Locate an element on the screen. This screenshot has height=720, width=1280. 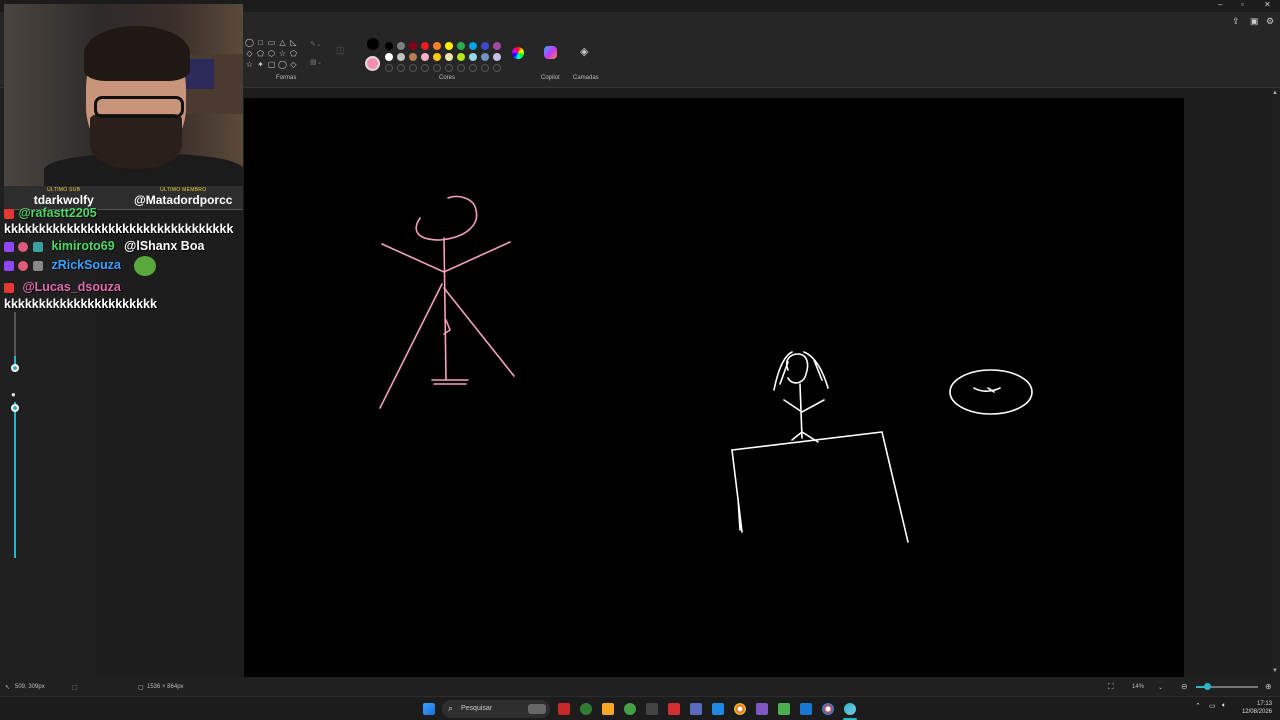
chat-message: @Lucas_dsouza is located at coordinates (62, 287).